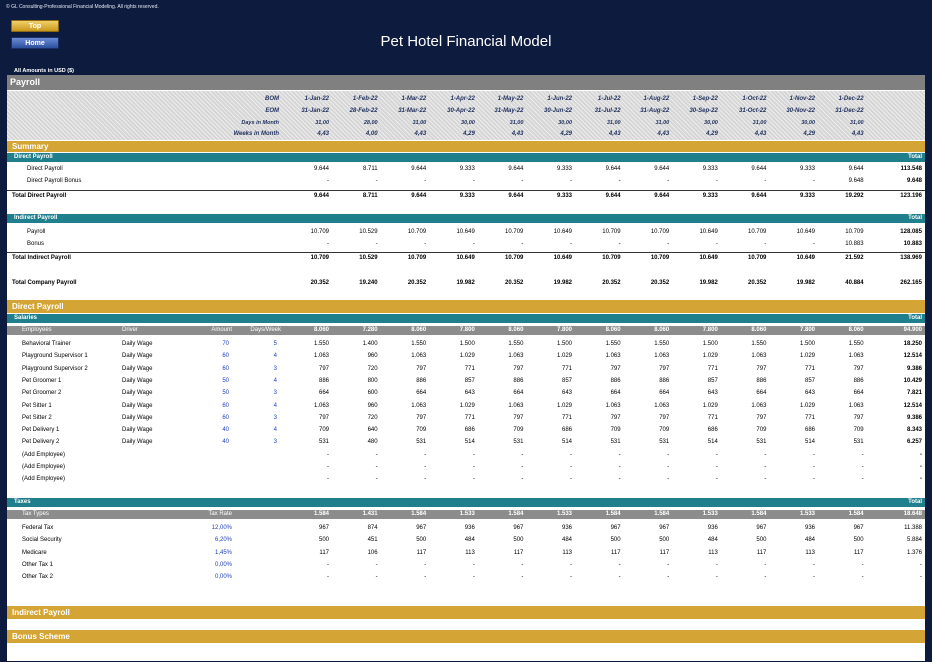 This screenshot has height=662, width=932. Describe the element at coordinates (37, 406) in the screenshot. I see `employee-name: Pet Sitter 1` at that location.